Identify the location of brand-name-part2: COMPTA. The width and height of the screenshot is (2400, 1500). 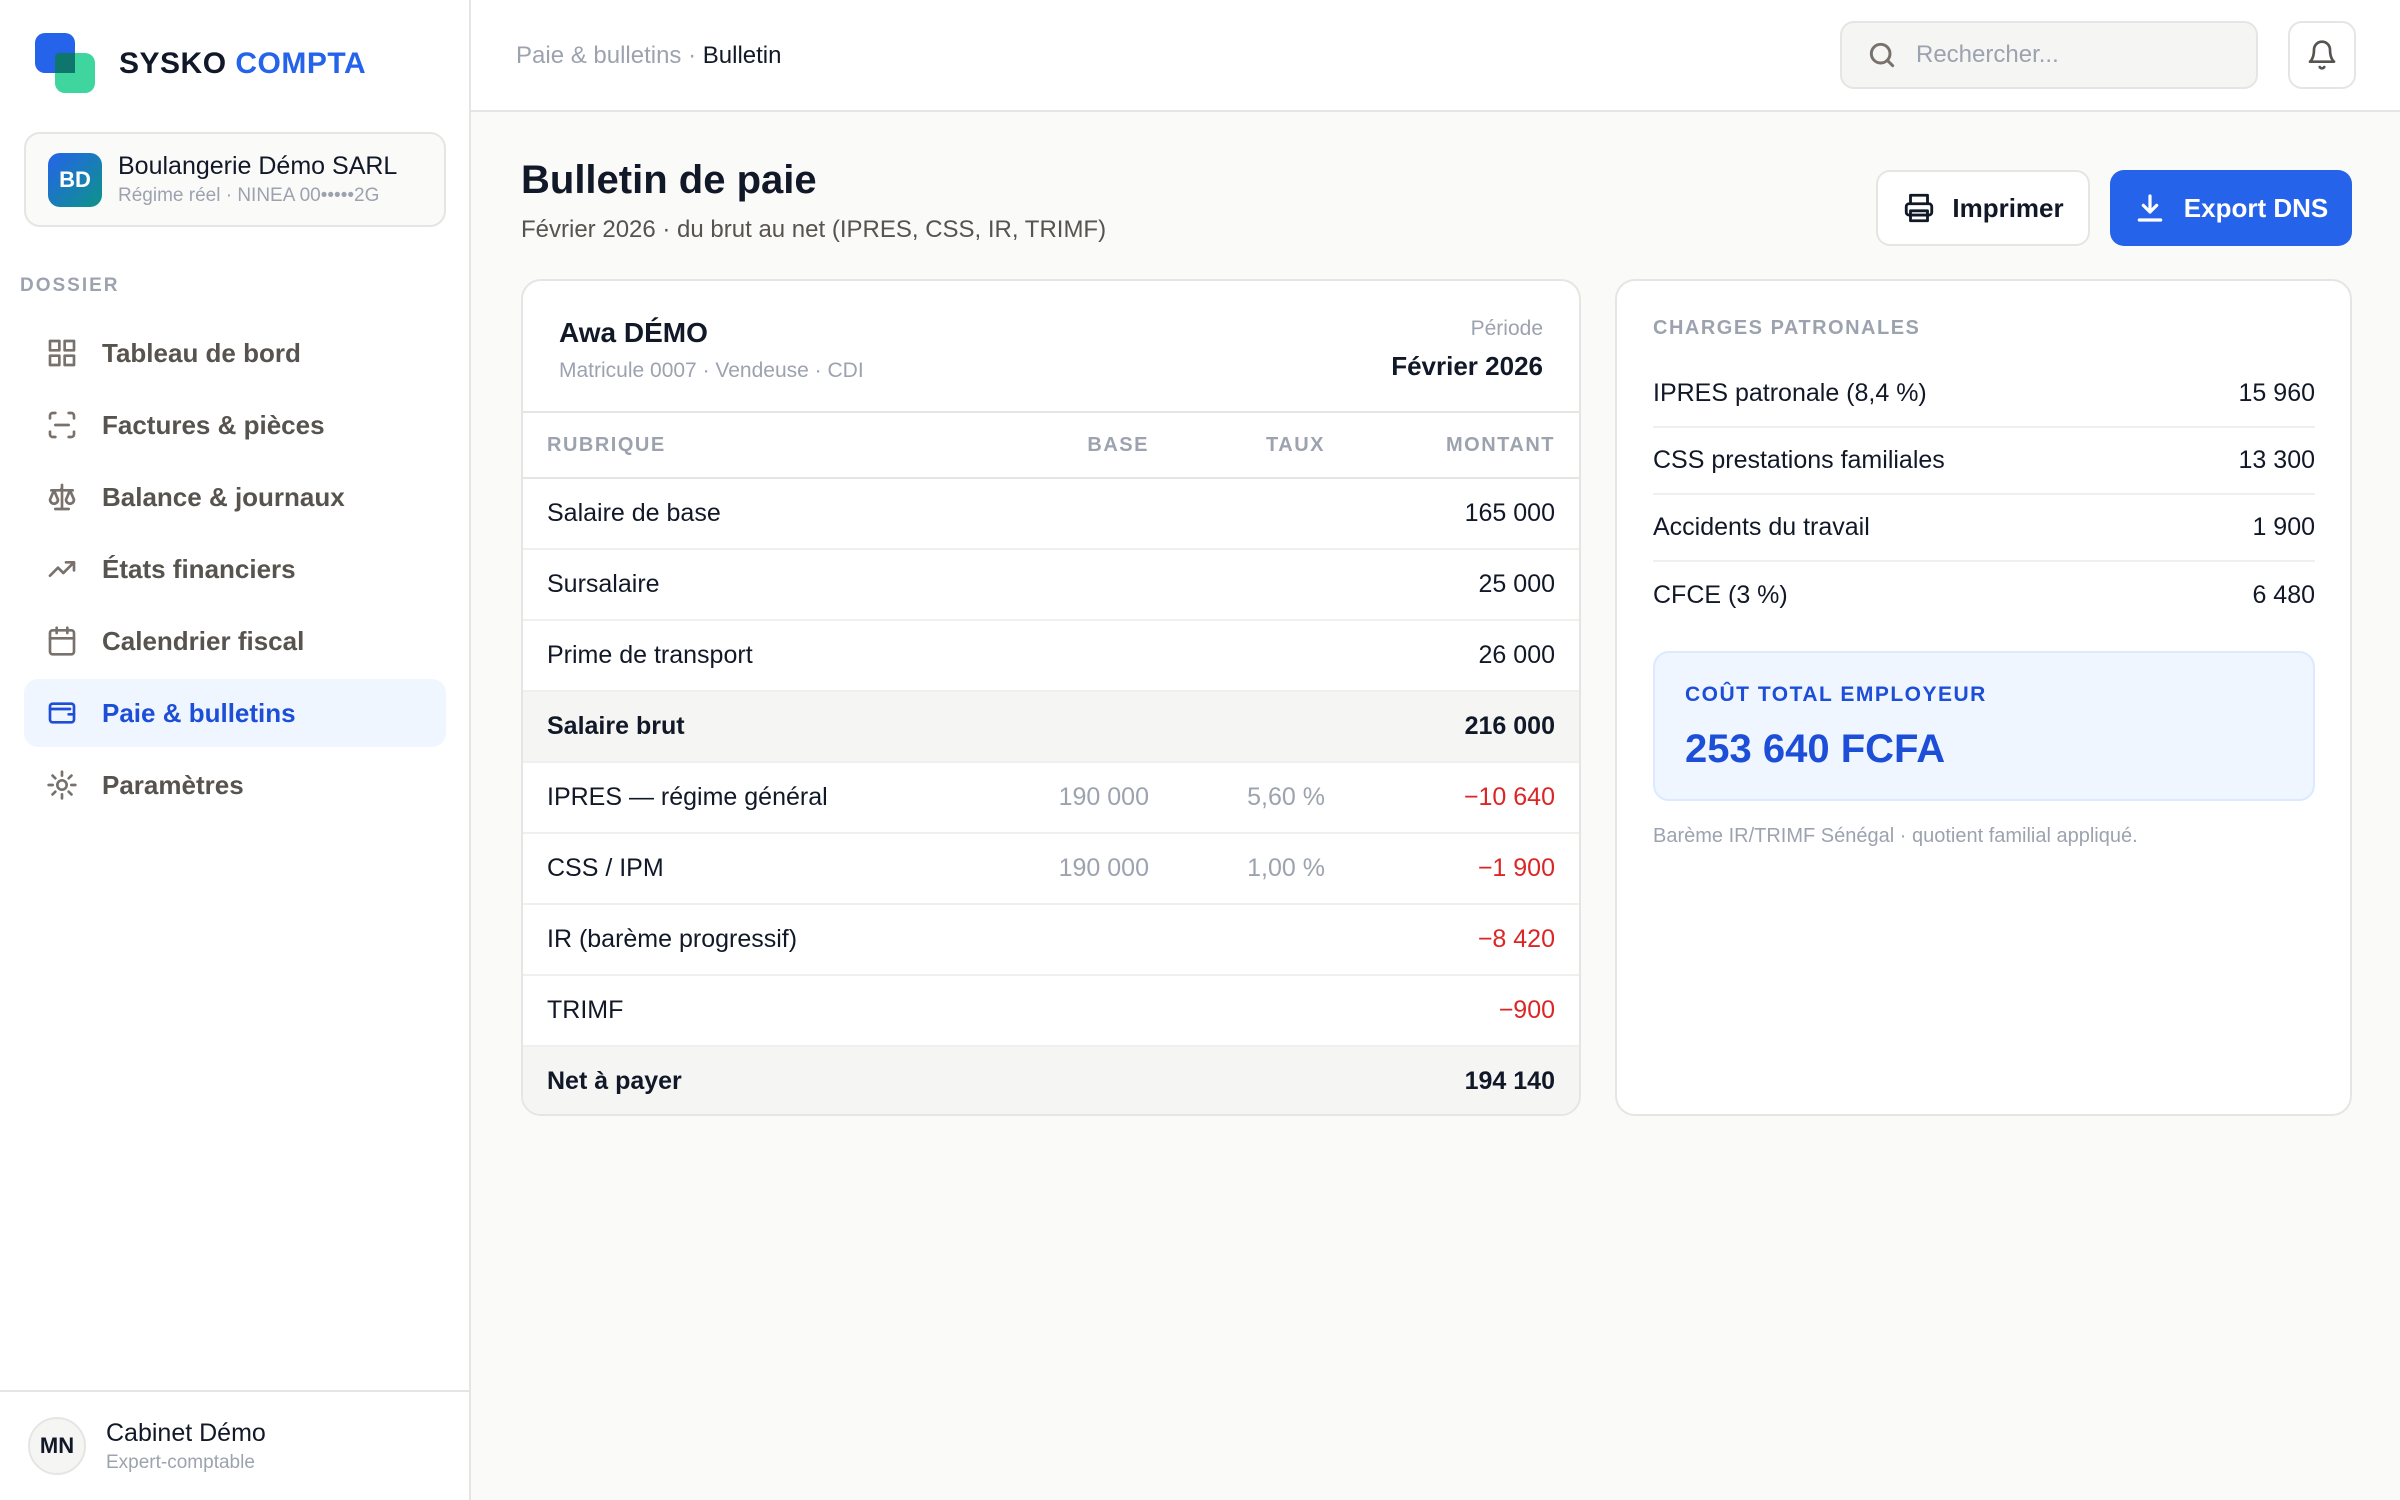
(301, 63).